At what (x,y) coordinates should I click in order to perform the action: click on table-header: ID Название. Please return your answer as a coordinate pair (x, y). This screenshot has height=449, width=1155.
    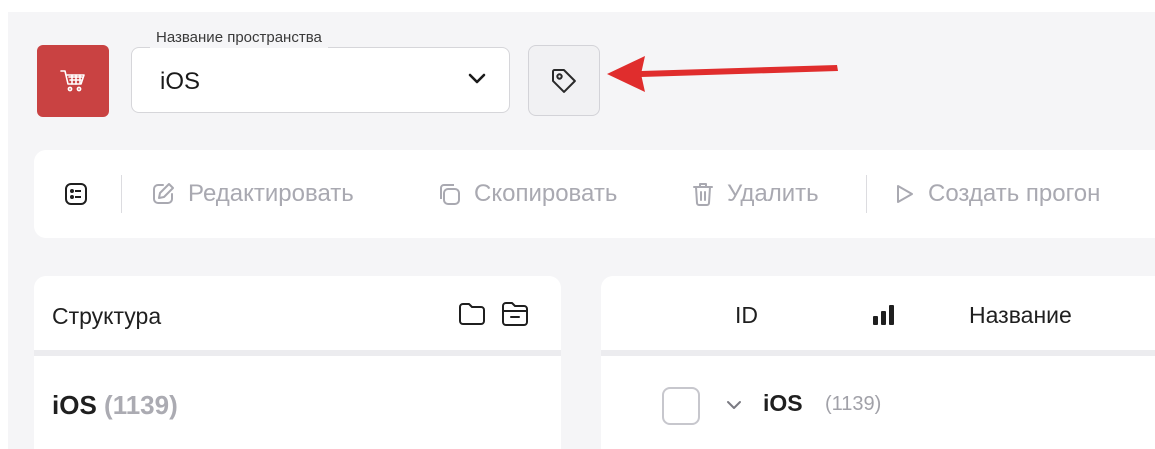
    Looking at the image, I should click on (878, 316).